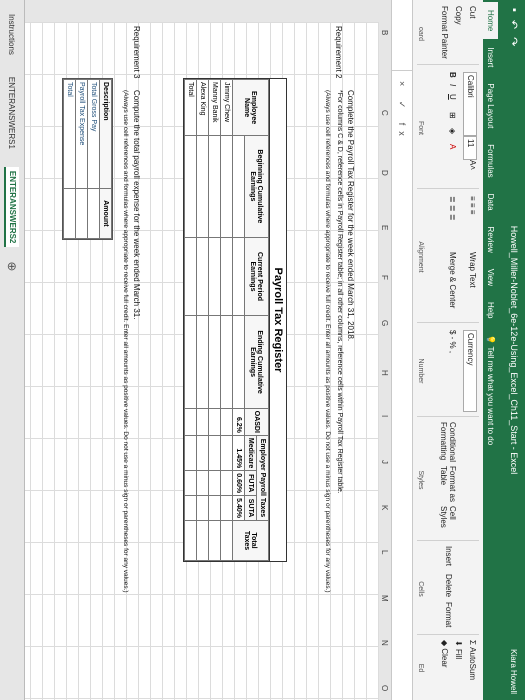  What do you see at coordinates (470, 148) in the screenshot?
I see `font-size-box: 11` at bounding box center [470, 148].